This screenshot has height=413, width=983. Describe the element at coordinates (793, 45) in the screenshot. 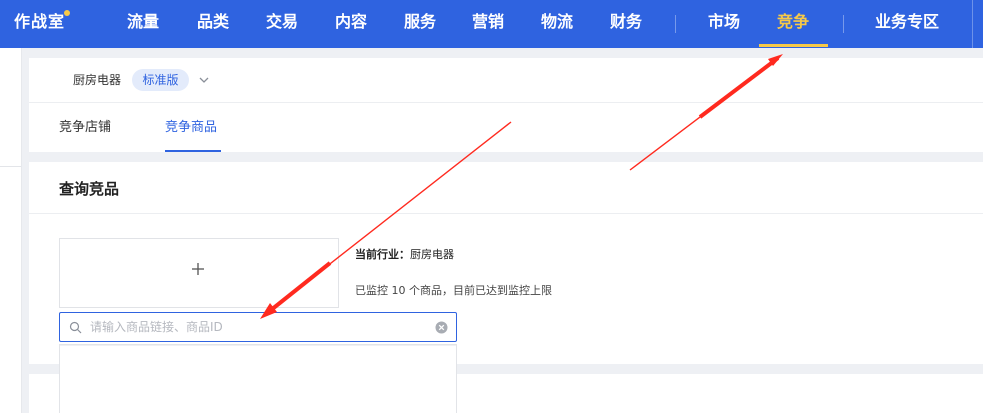

I see `nav-active-underline` at that location.